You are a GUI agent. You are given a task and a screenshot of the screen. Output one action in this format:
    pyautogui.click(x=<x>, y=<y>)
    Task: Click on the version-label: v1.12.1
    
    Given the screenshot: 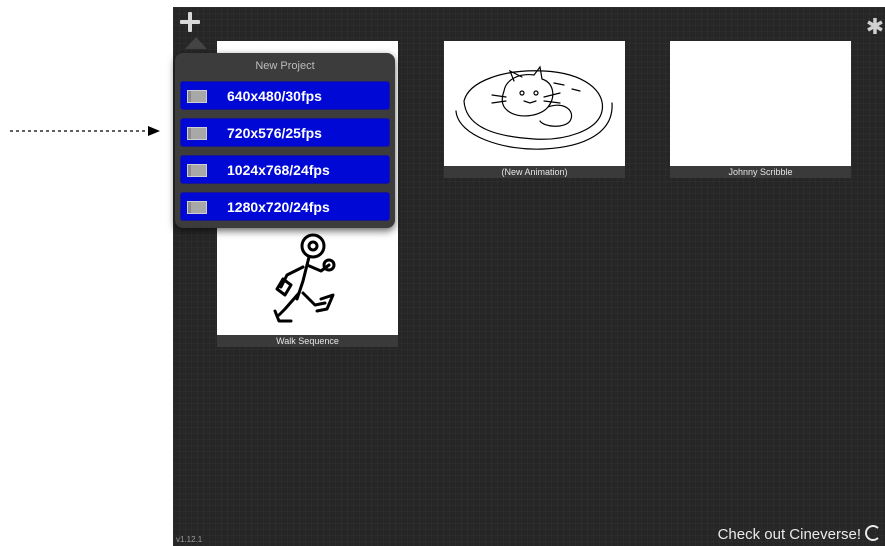 What is the action you would take?
    pyautogui.click(x=189, y=539)
    